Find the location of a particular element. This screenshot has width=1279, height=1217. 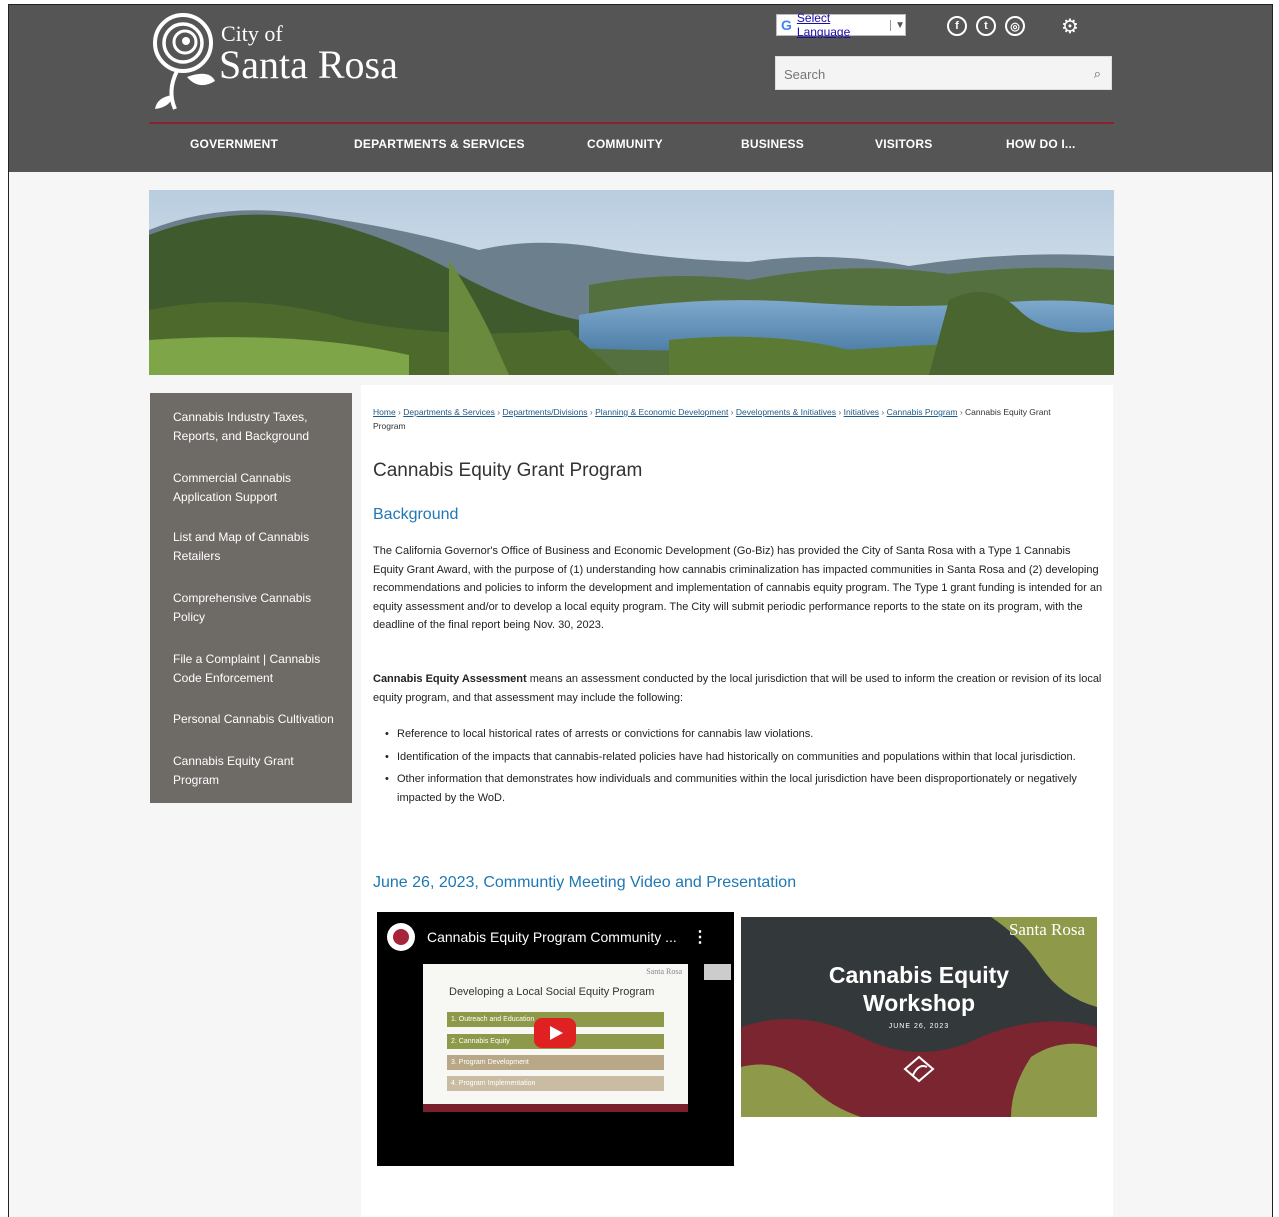

language-label: Select Language is located at coordinates (823, 25).